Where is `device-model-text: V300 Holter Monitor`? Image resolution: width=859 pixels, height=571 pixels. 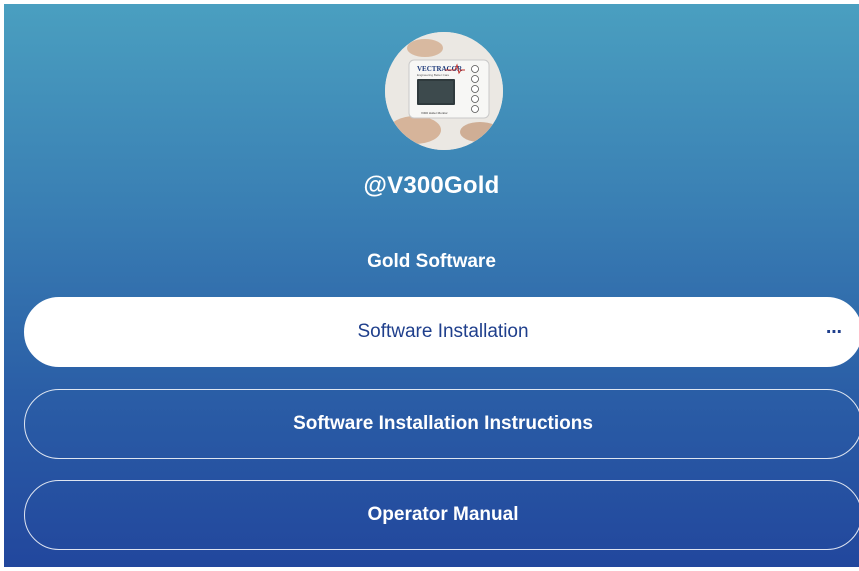 device-model-text: V300 Holter Monitor is located at coordinates (434, 113).